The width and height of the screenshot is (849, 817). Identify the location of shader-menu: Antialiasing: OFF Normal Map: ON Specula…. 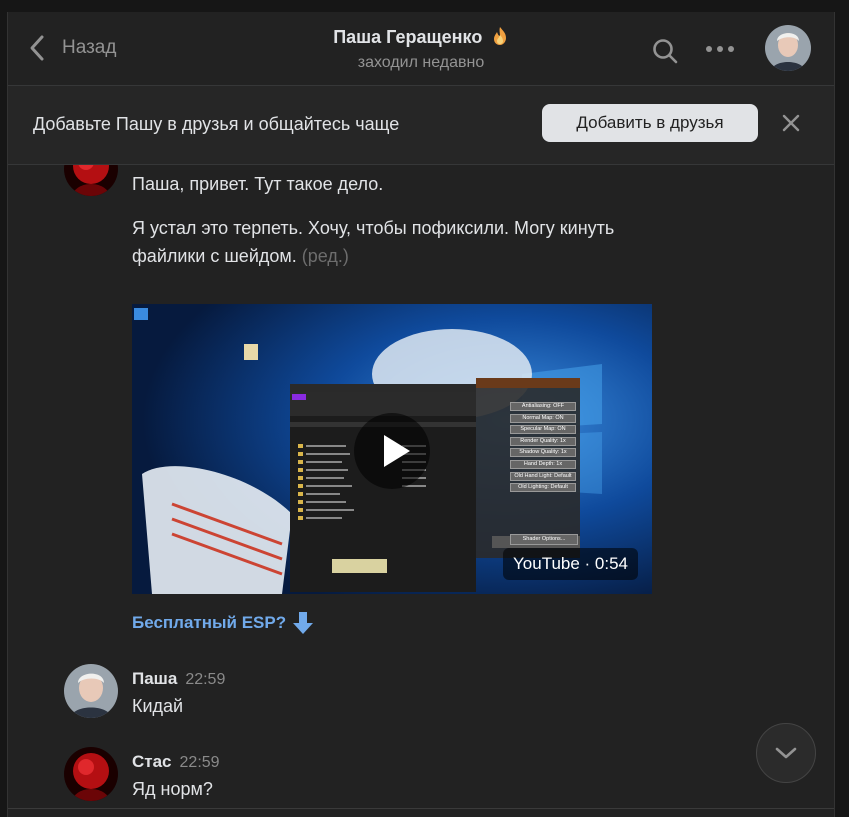
(543, 448).